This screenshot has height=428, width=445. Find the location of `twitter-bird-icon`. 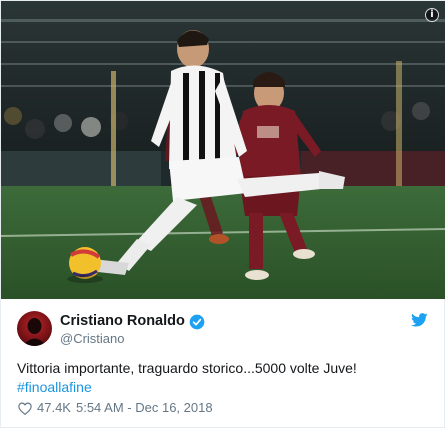

twitter-bird-icon is located at coordinates (419, 320).